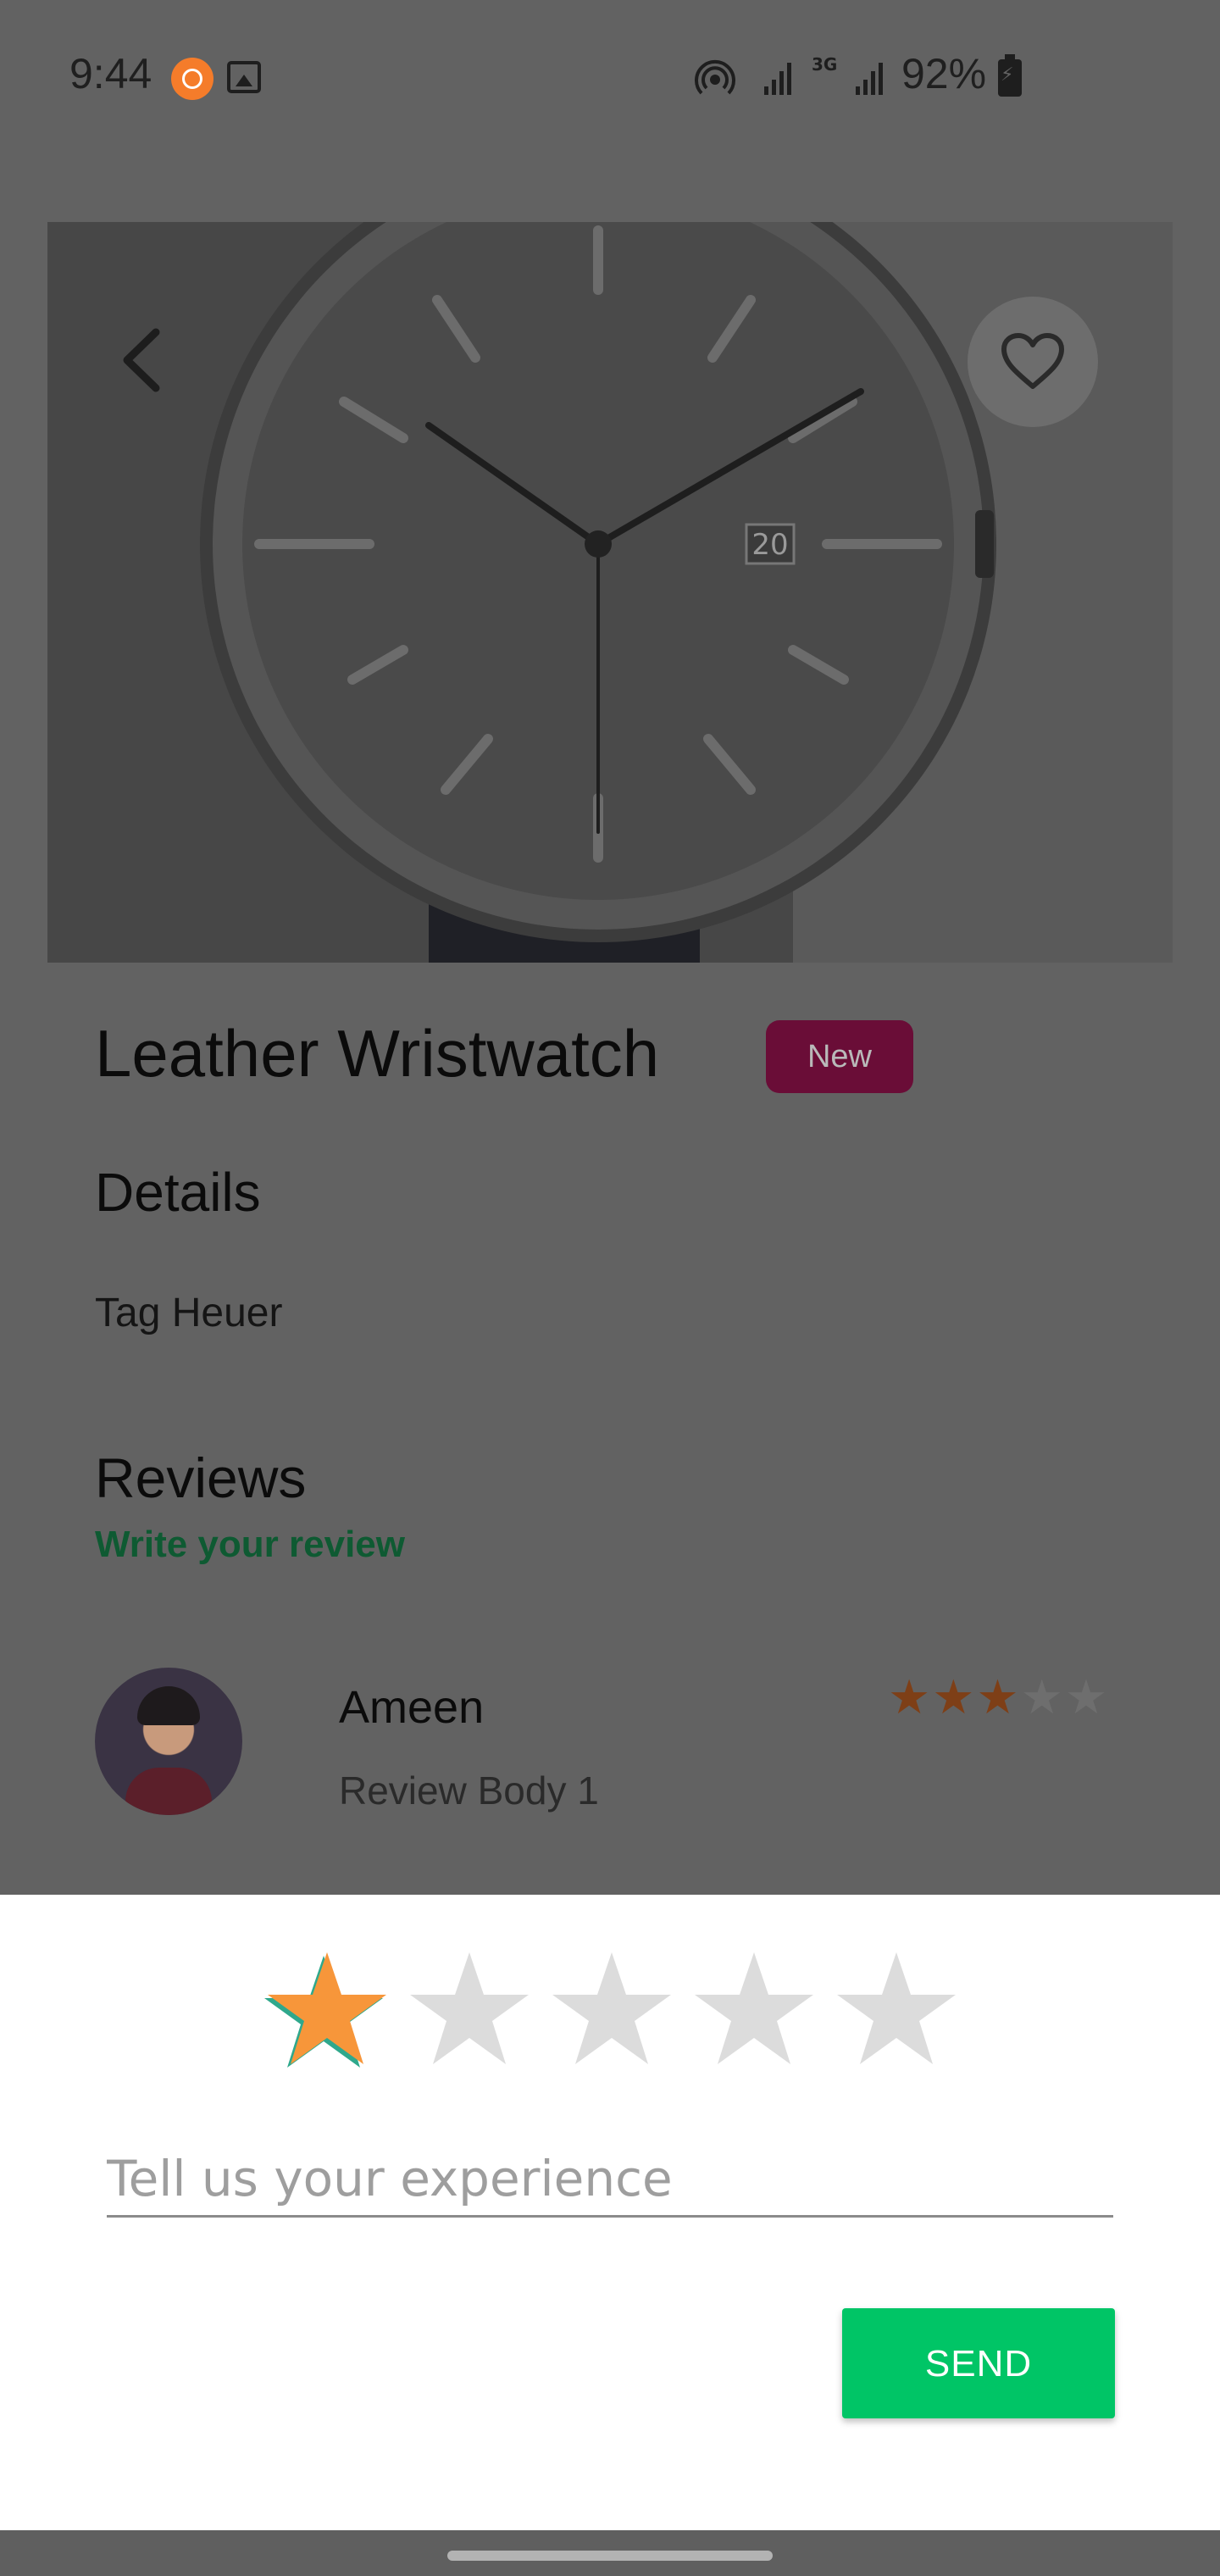 The height and width of the screenshot is (2576, 1220). I want to click on review-rating: ★★★★★, so click(998, 1698).